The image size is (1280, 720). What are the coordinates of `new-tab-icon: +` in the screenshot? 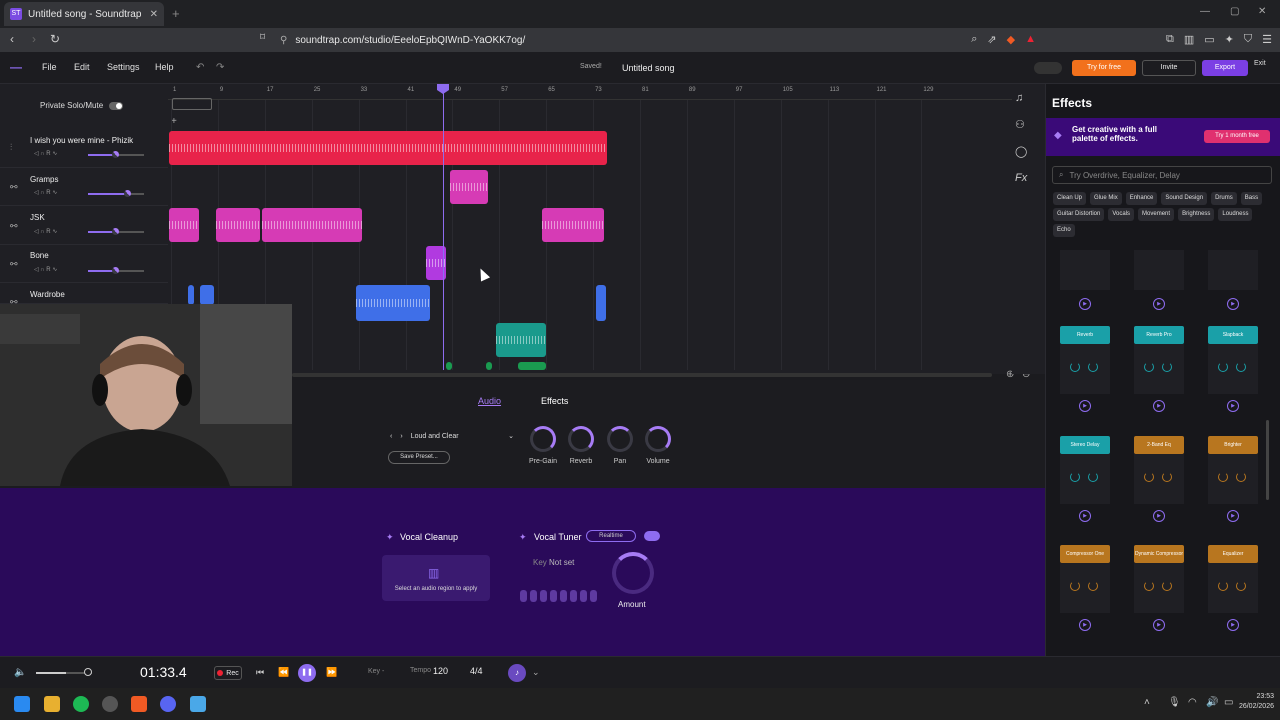 It's located at (176, 13).